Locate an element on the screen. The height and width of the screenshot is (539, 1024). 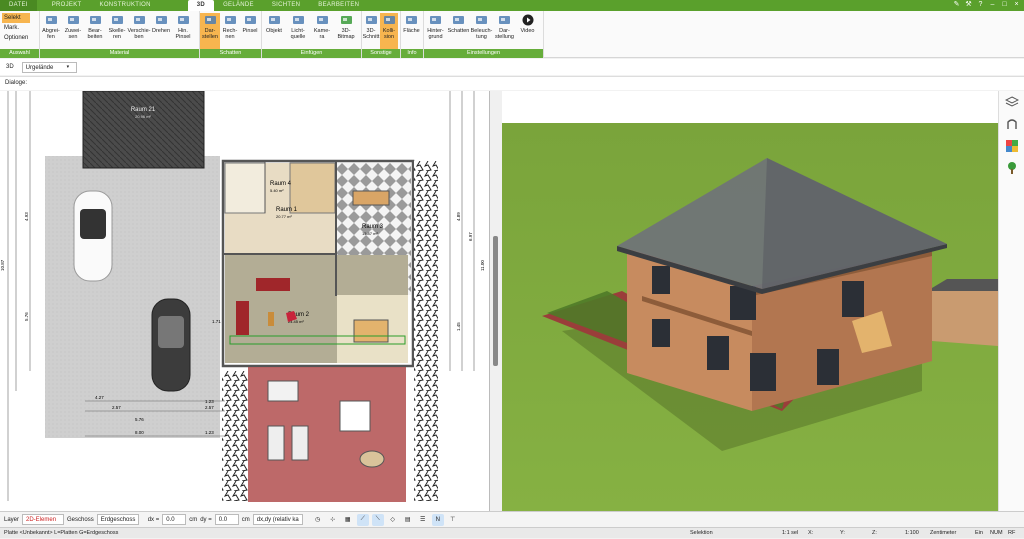
button-label: Kame- ra is located at coordinates (322, 34).